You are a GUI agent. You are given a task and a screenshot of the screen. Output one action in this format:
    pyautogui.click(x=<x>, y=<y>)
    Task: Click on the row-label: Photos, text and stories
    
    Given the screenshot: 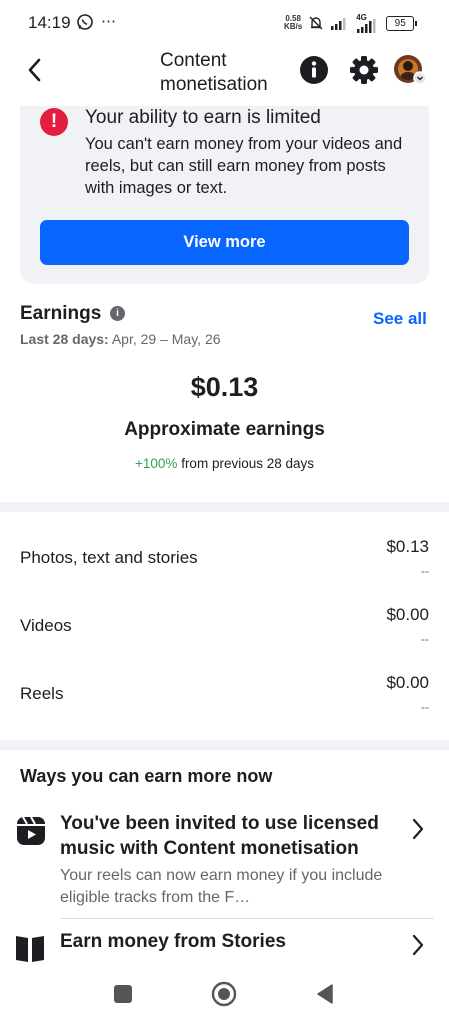 What is the action you would take?
    pyautogui.click(x=109, y=557)
    